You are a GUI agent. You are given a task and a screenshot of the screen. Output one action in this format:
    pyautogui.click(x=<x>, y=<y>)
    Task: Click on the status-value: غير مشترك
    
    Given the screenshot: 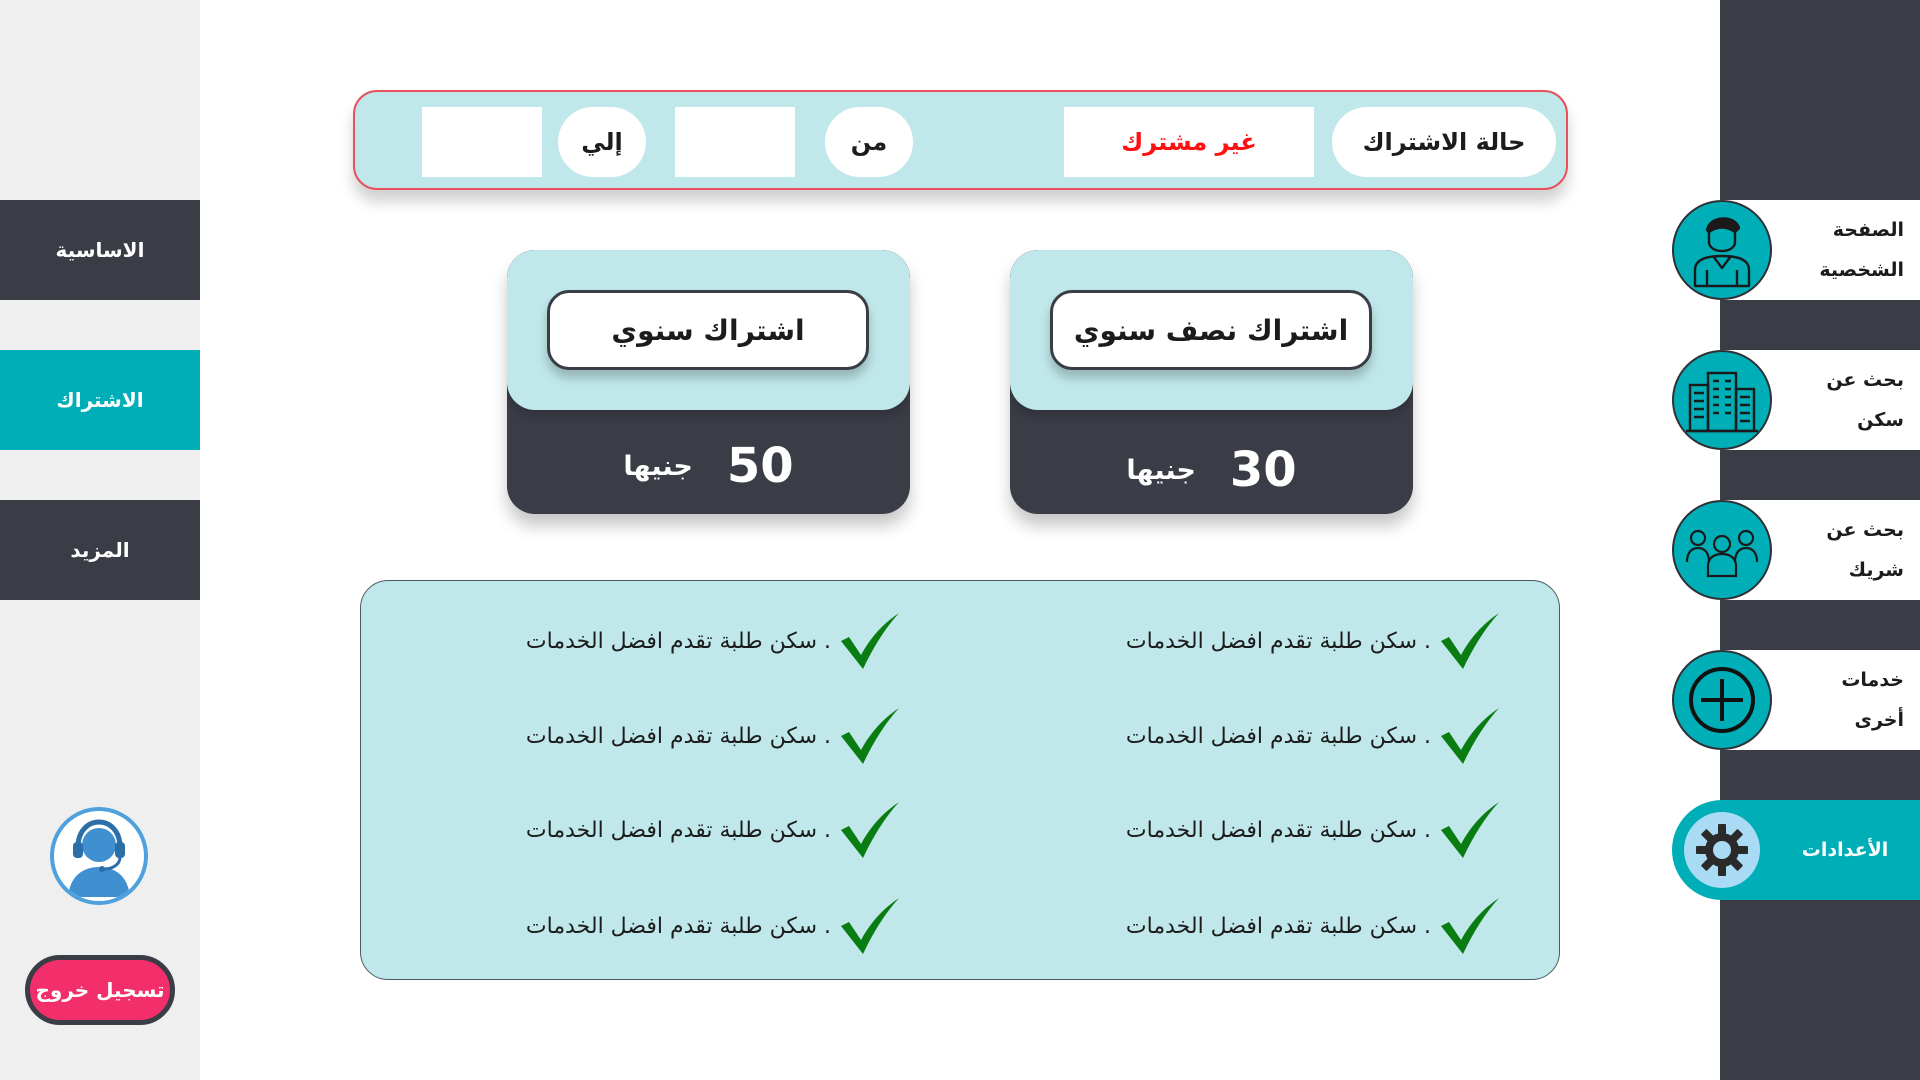 What is the action you would take?
    pyautogui.click(x=1189, y=142)
    